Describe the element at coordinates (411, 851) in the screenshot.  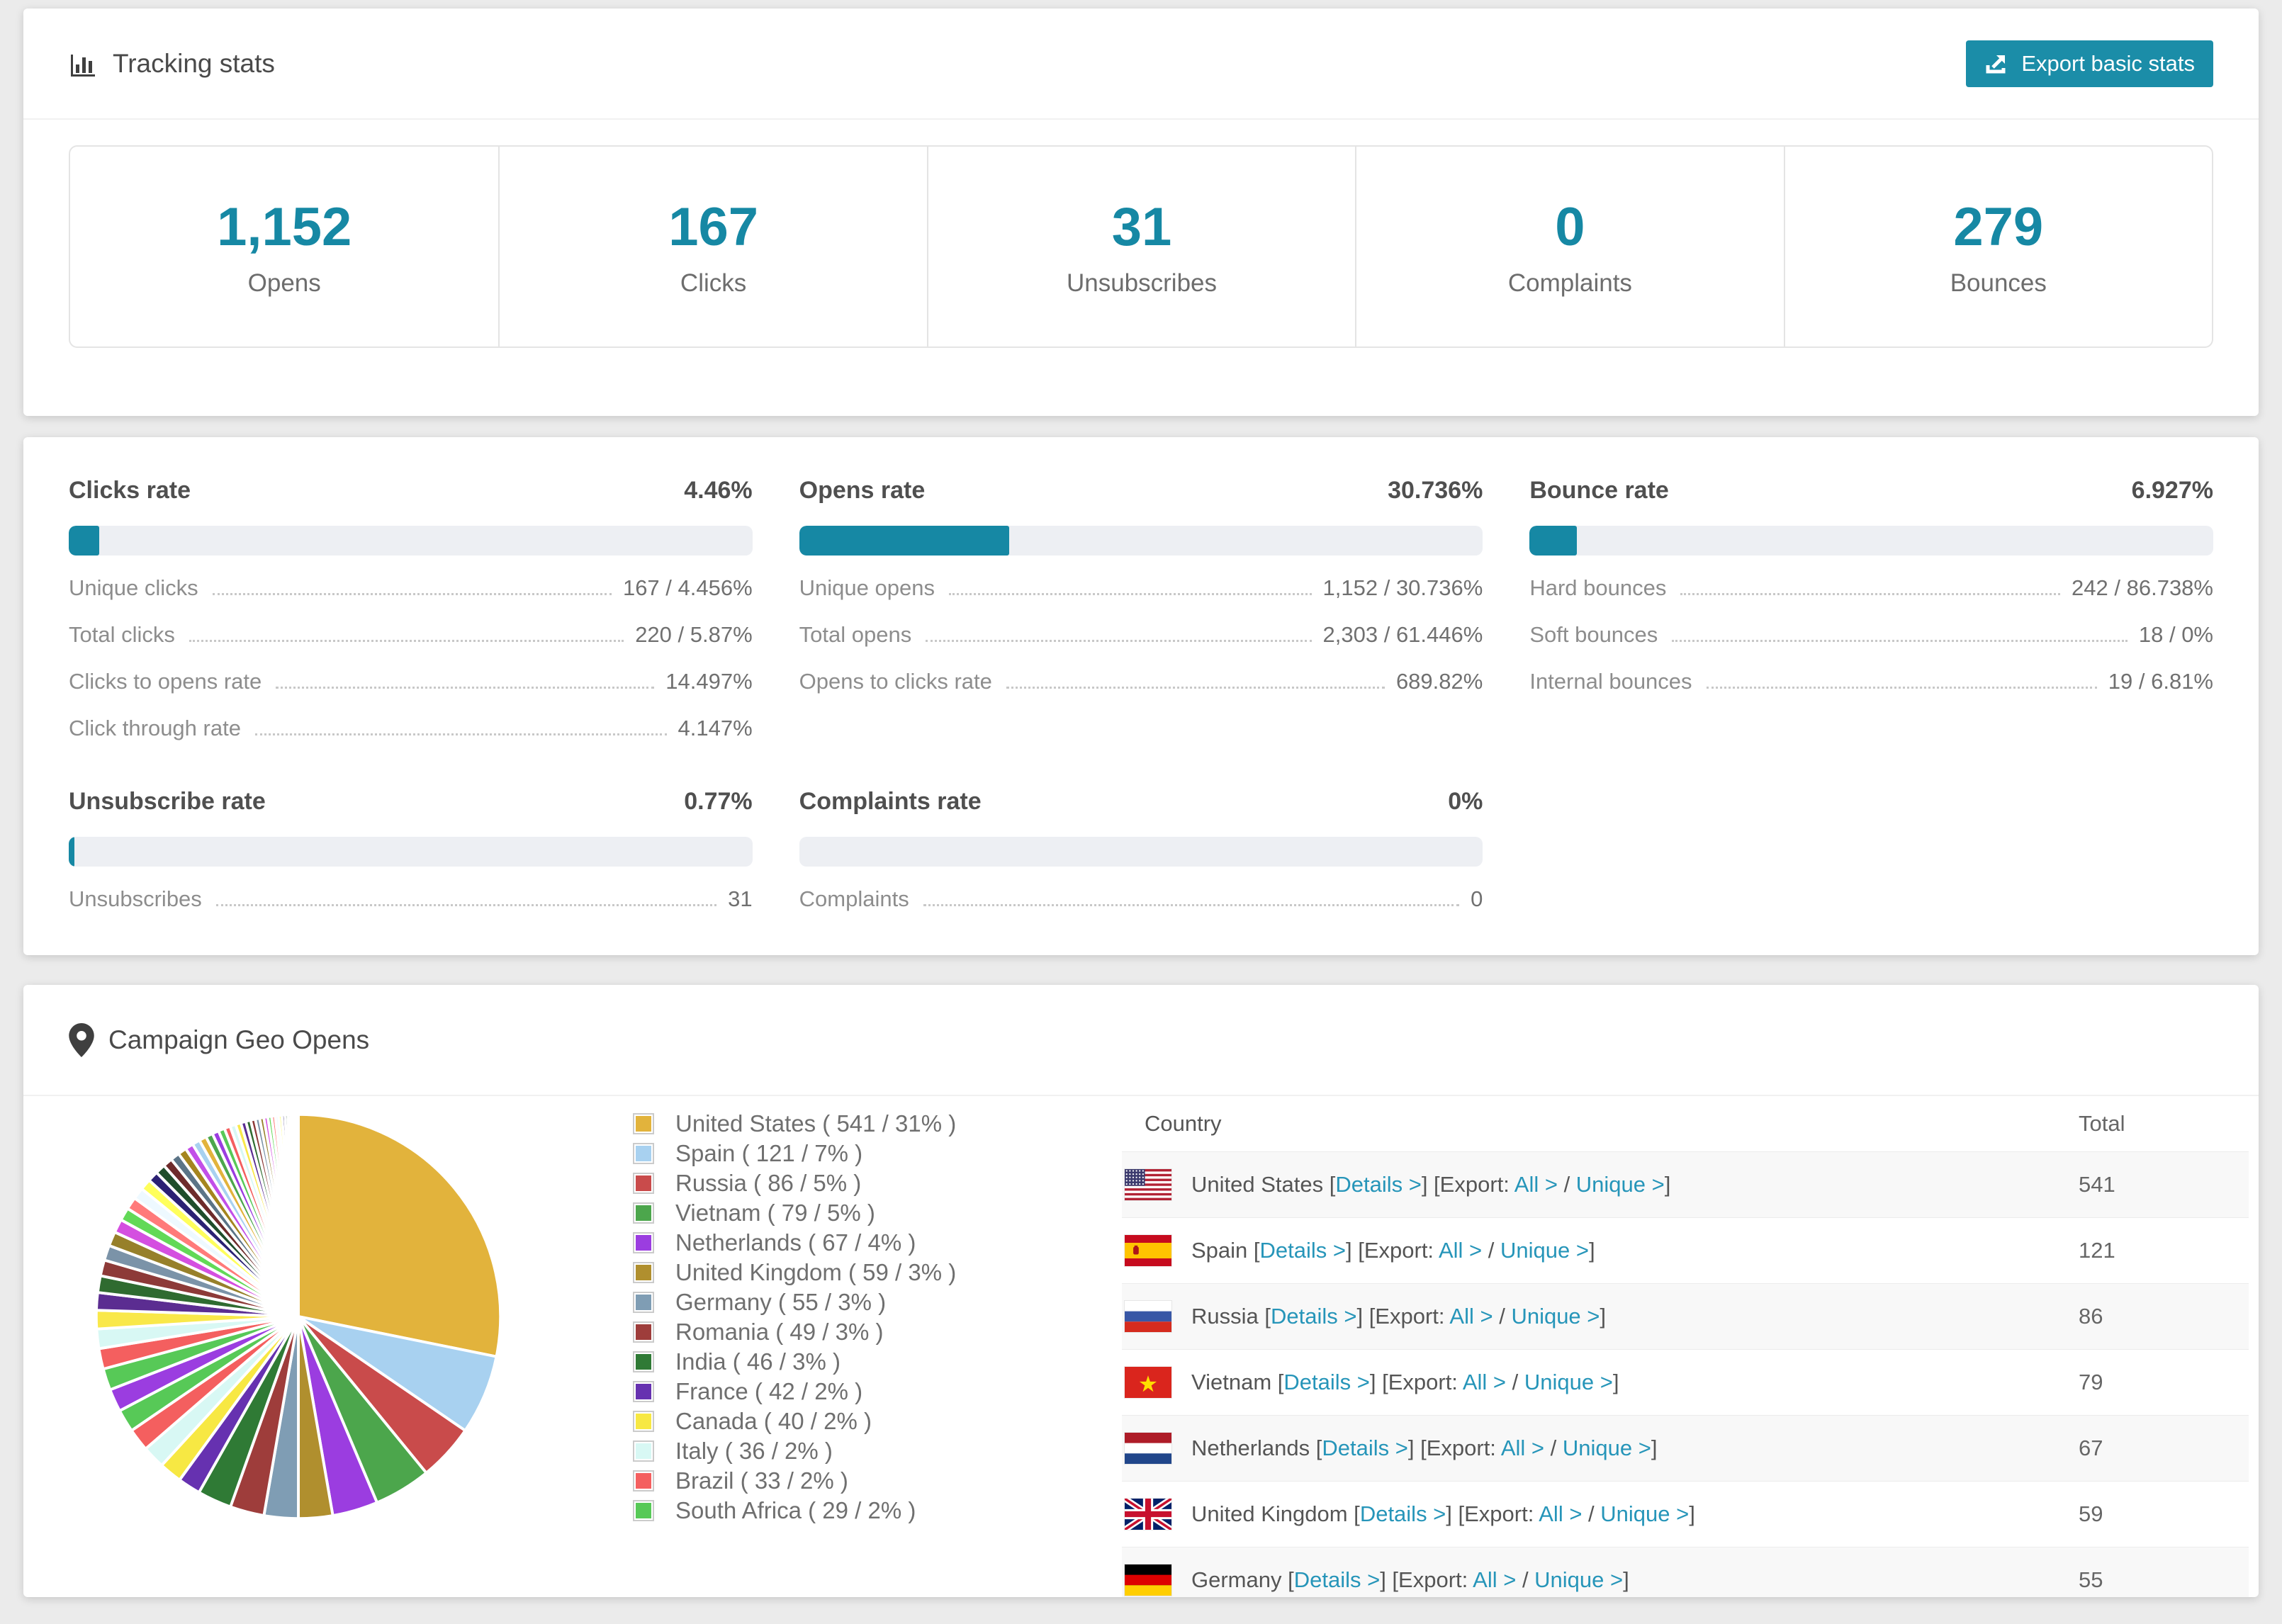
I see `rate-block-unsubscribe-rate: Unsubscribe rate 0.77% Unsubscribes 31` at that location.